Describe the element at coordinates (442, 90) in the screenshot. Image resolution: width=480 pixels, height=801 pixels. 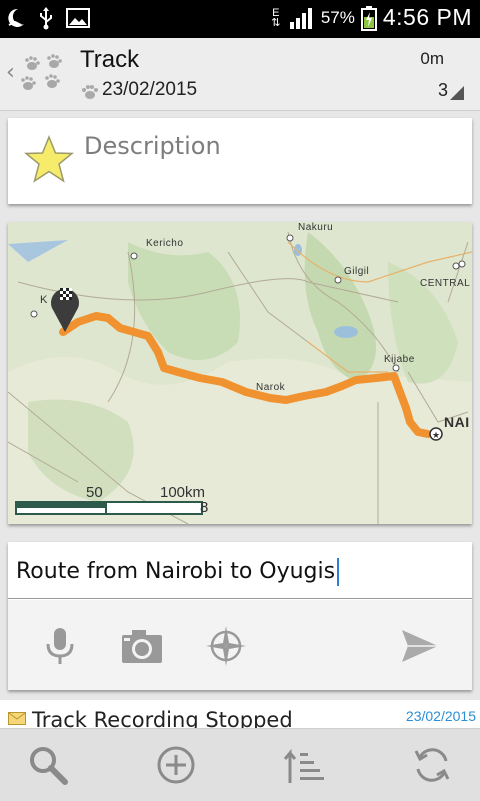
I see `track-point-count: 3` at that location.